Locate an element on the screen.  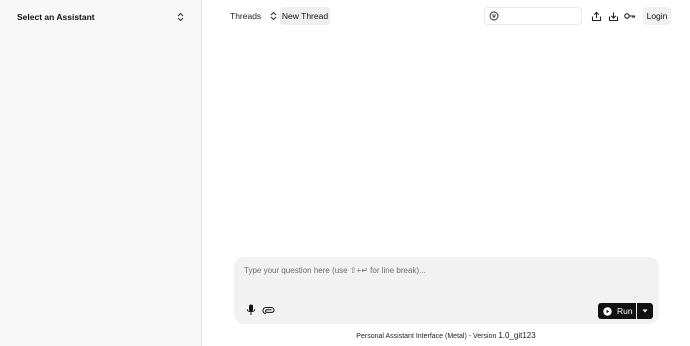
attach-icon is located at coordinates (268, 310).